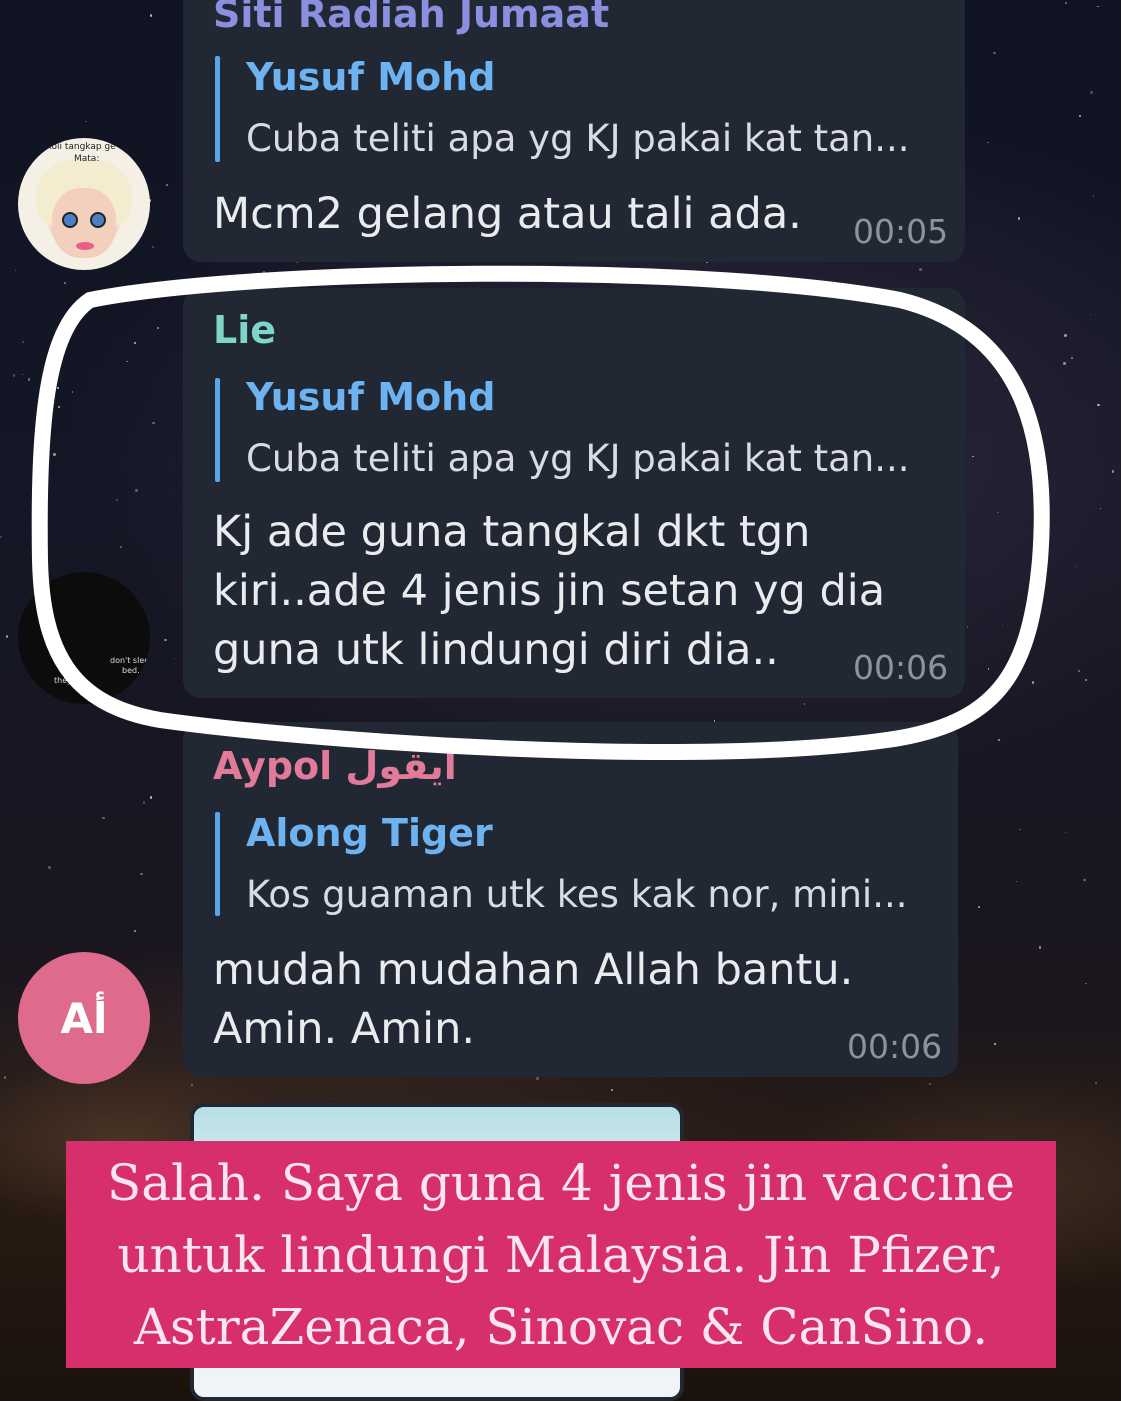 This screenshot has width=1121, height=1401. What do you see at coordinates (549, 591) in the screenshot?
I see `message-text: kiri..ade 4 jenis jin setan yg dia` at bounding box center [549, 591].